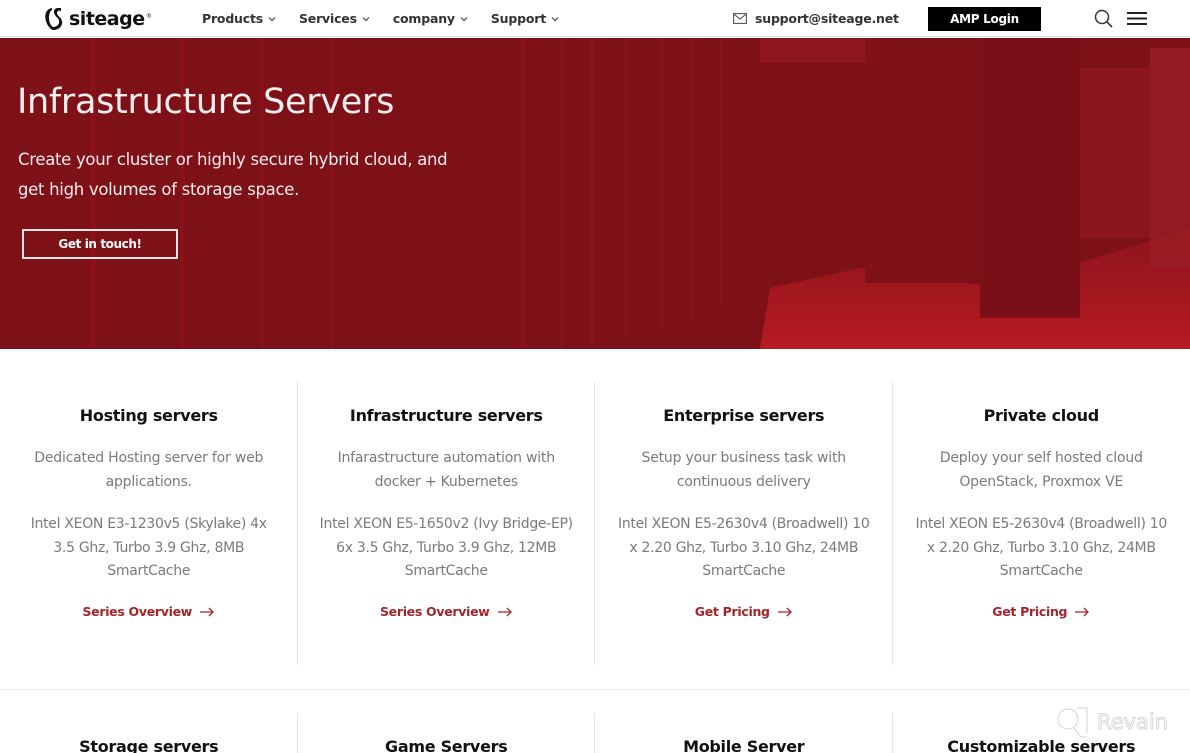 The width and height of the screenshot is (1190, 753). I want to click on main-nav: Products Services company Support, so click(392, 18).